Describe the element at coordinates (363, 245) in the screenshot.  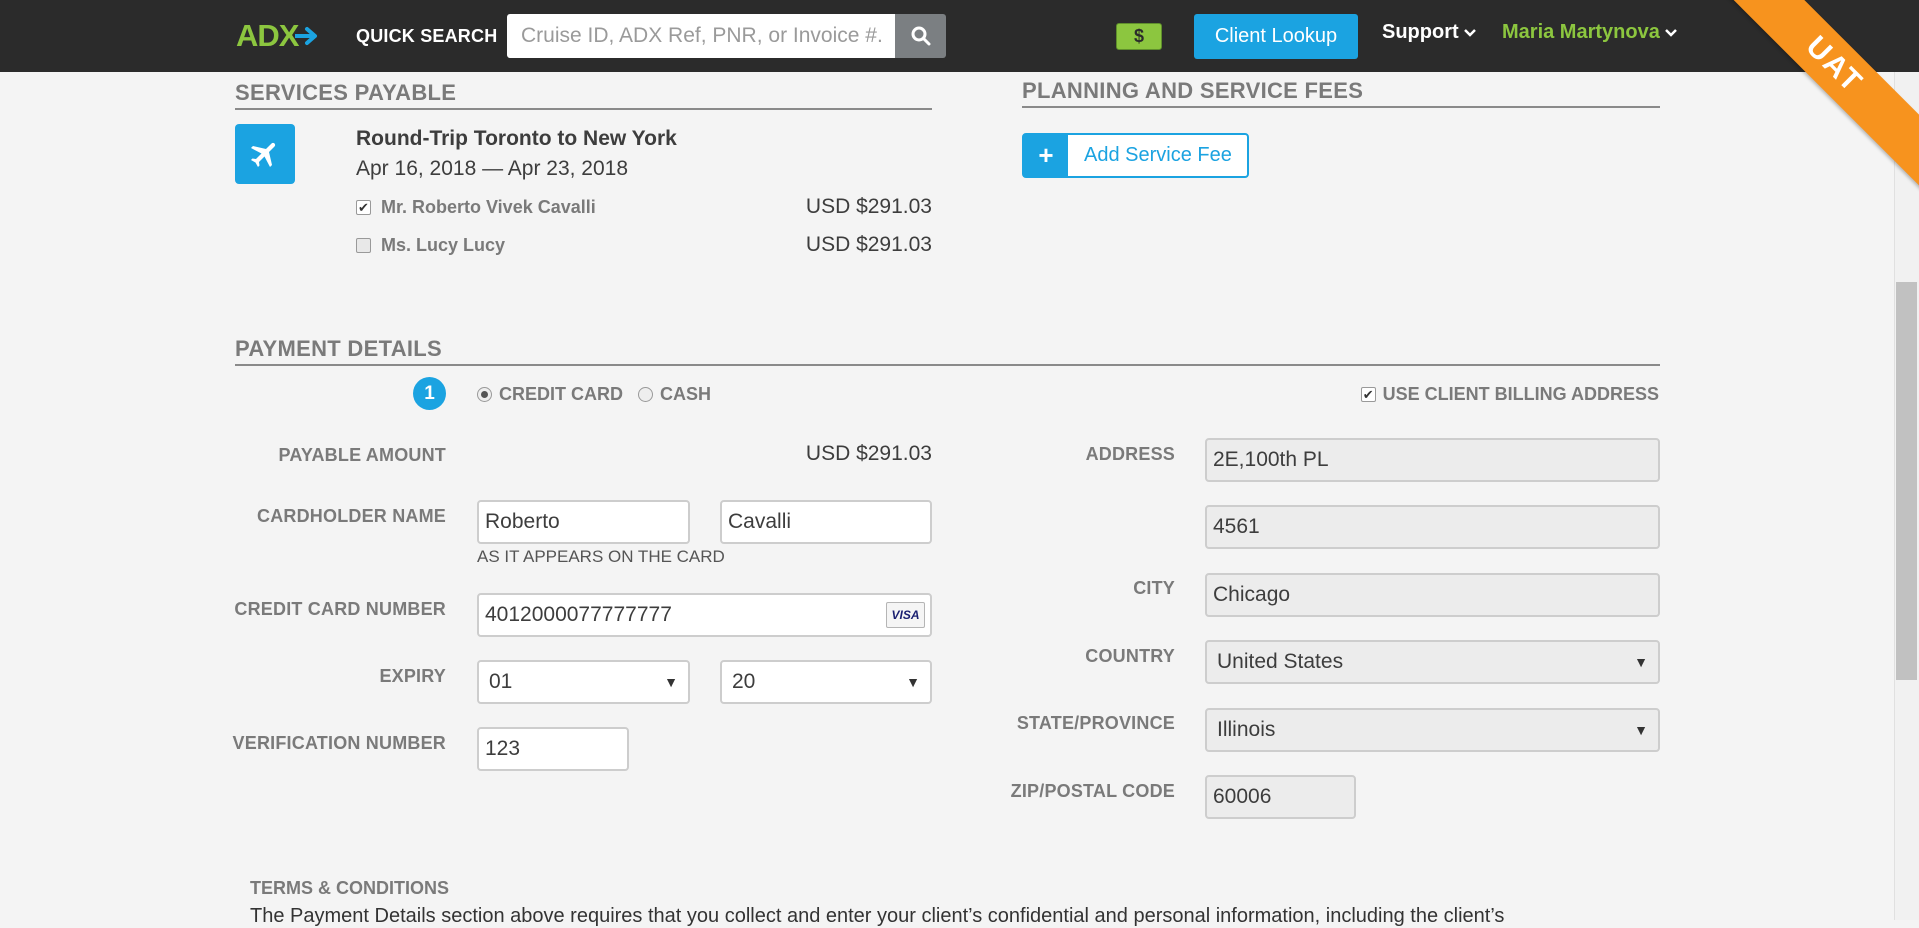
I see `passenger-checkbox` at that location.